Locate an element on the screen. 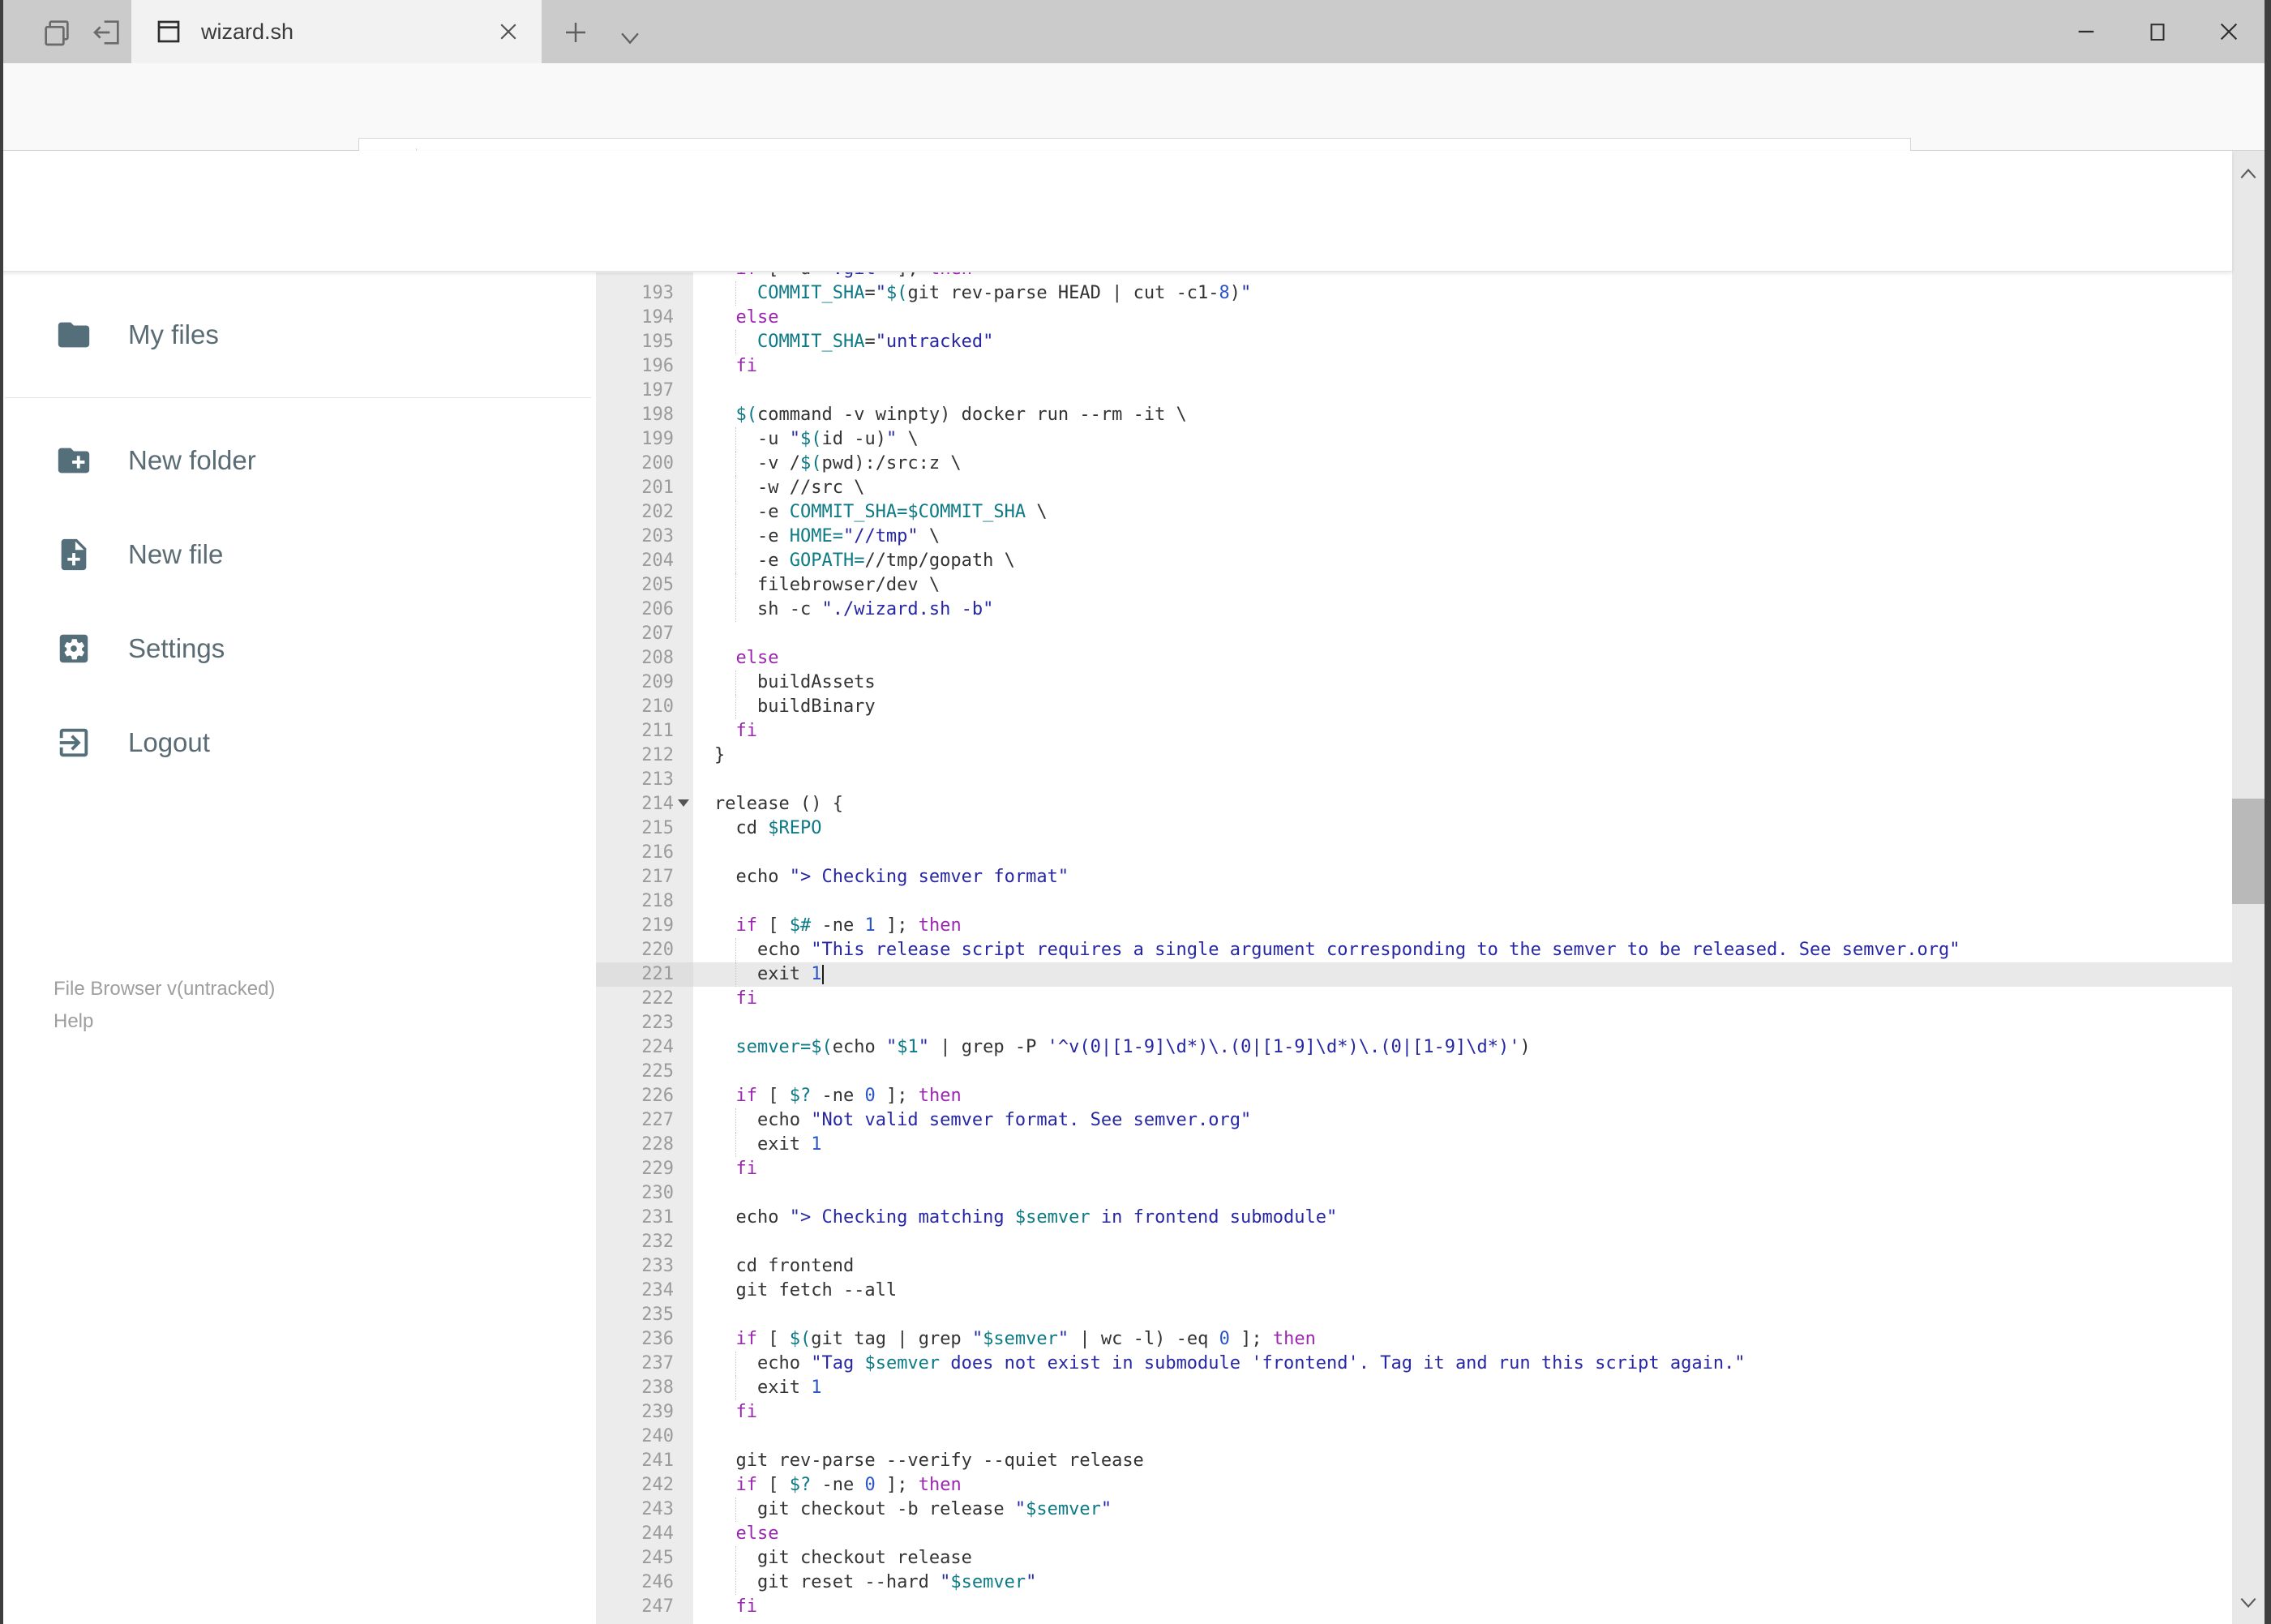 Image resolution: width=2271 pixels, height=1624 pixels. code-line: 225 is located at coordinates (1414, 1072).